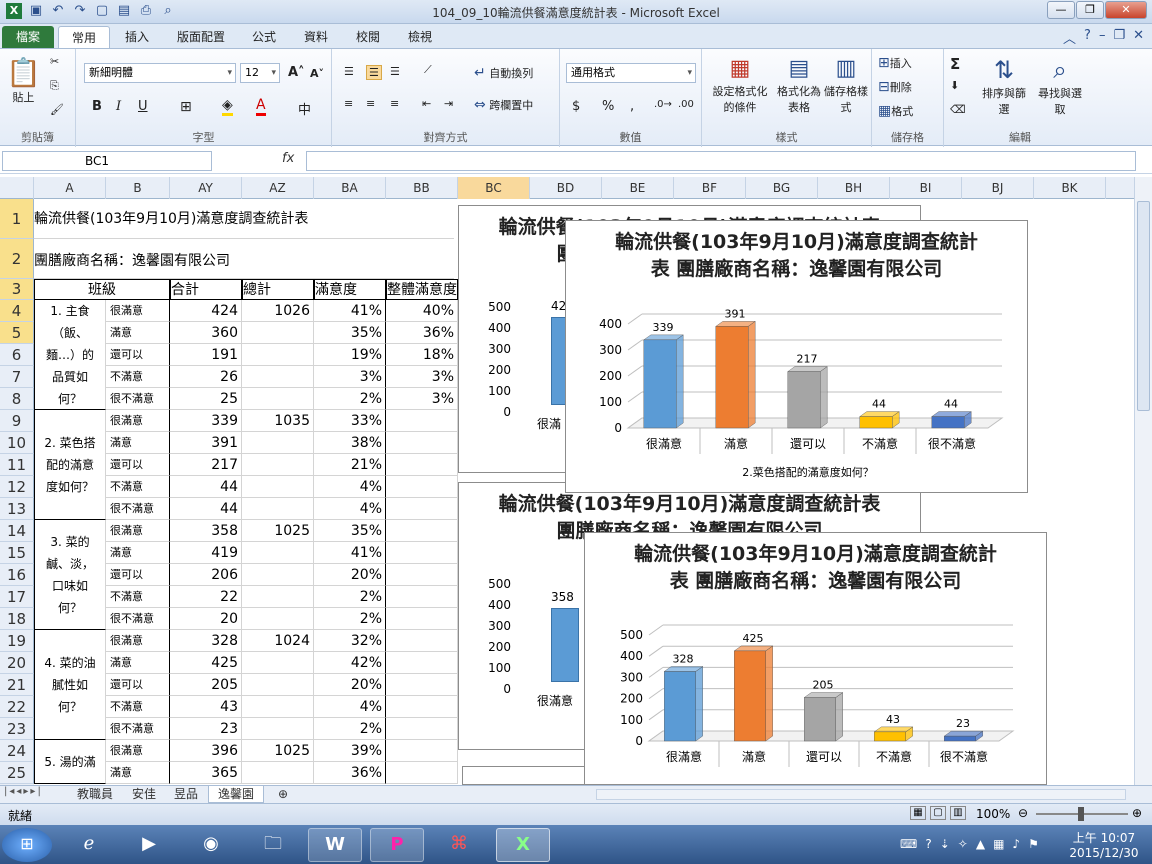 The image size is (1152, 864). I want to click on count-cell: 360, so click(206, 333).